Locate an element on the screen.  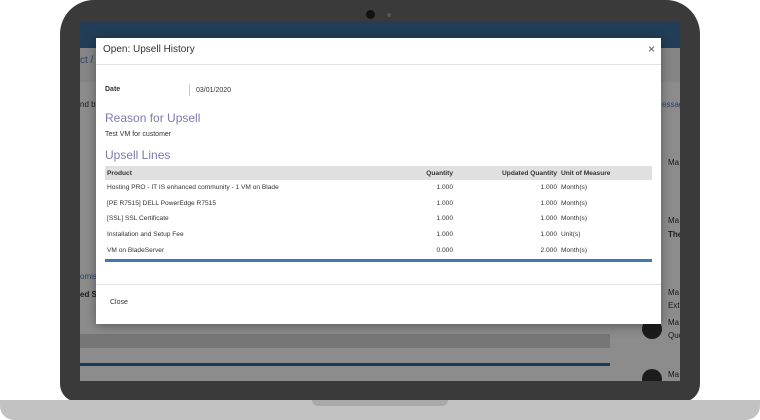
column-header-quantity: Quantity is located at coordinates (422, 173).